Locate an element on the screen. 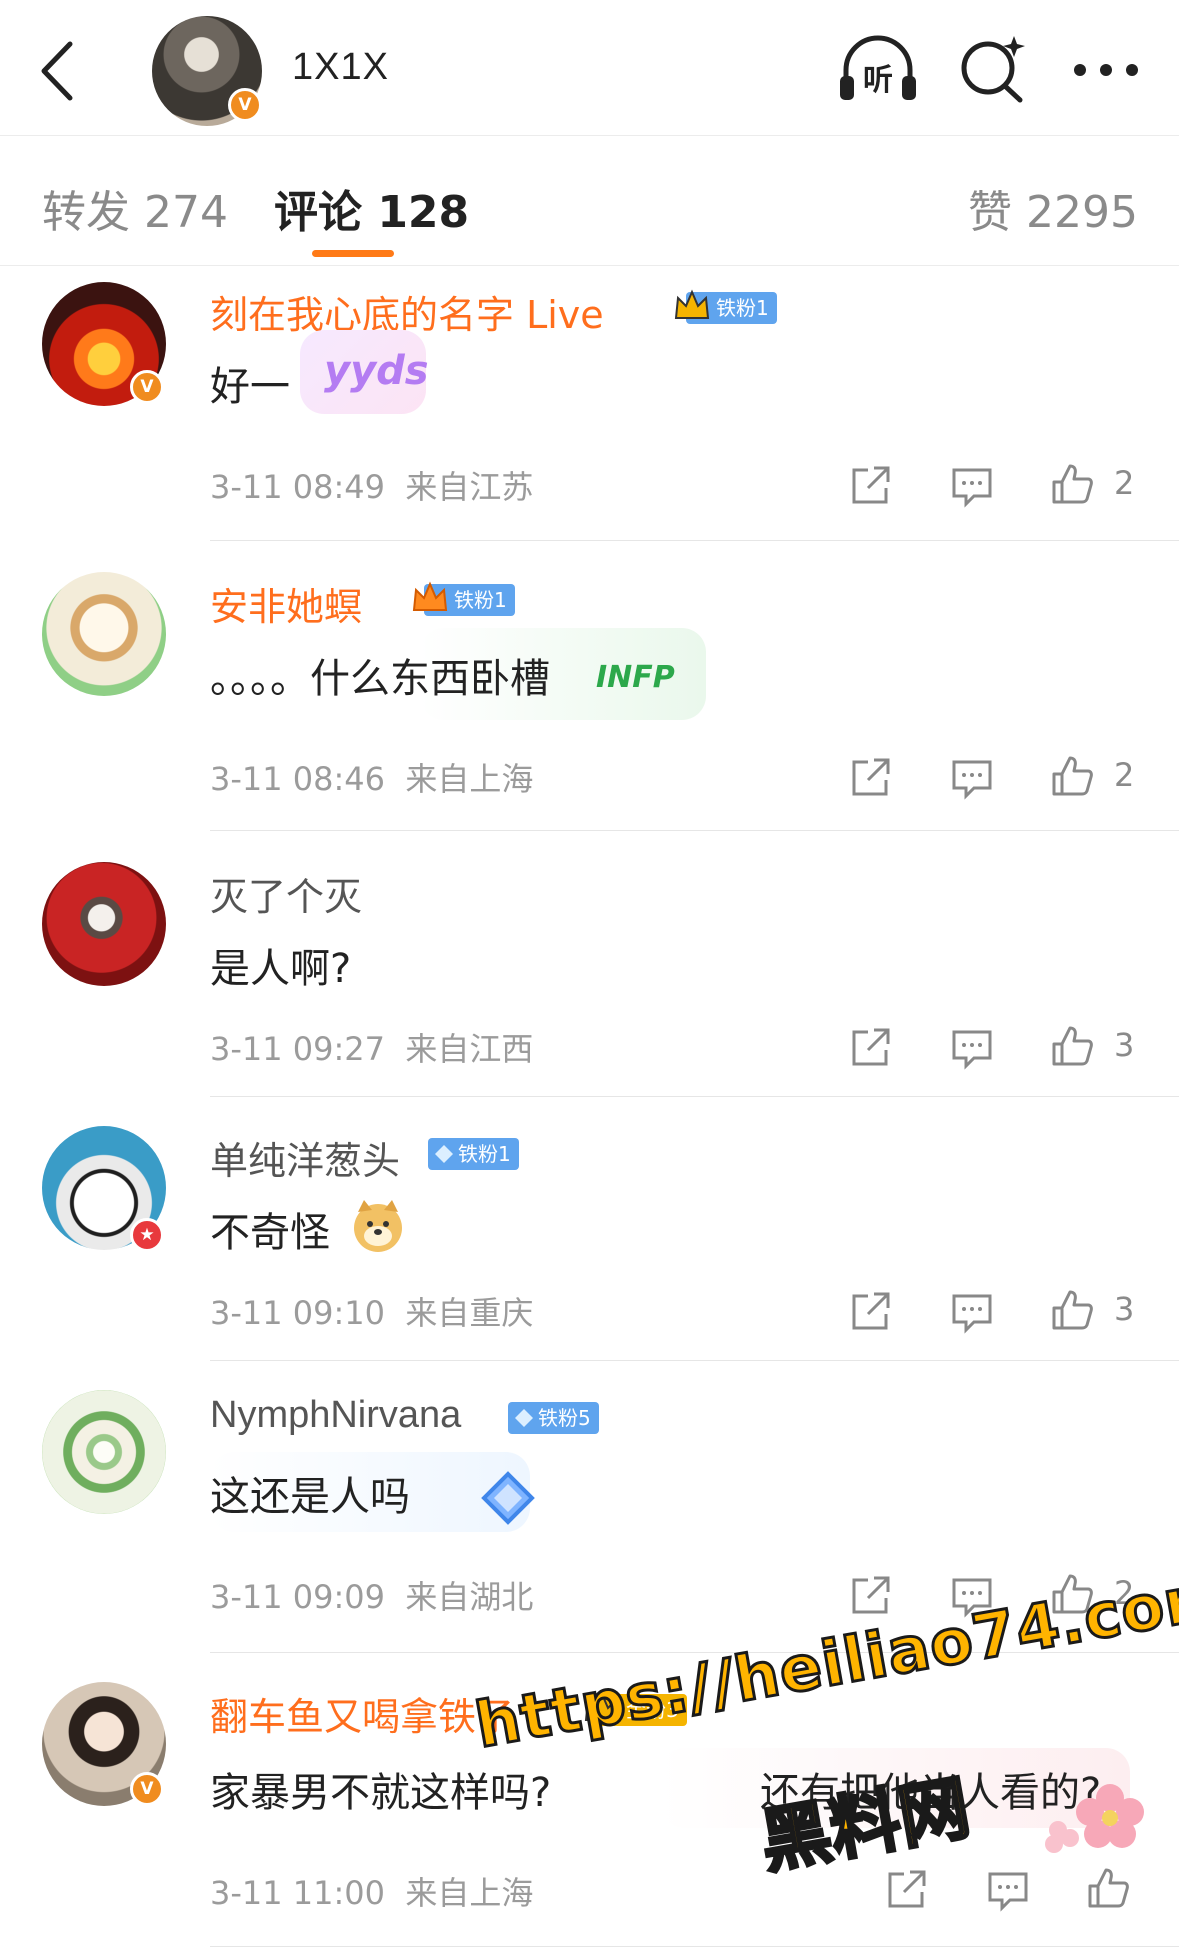 The image size is (1179, 1951). chevron-left-icon is located at coordinates (59, 71).